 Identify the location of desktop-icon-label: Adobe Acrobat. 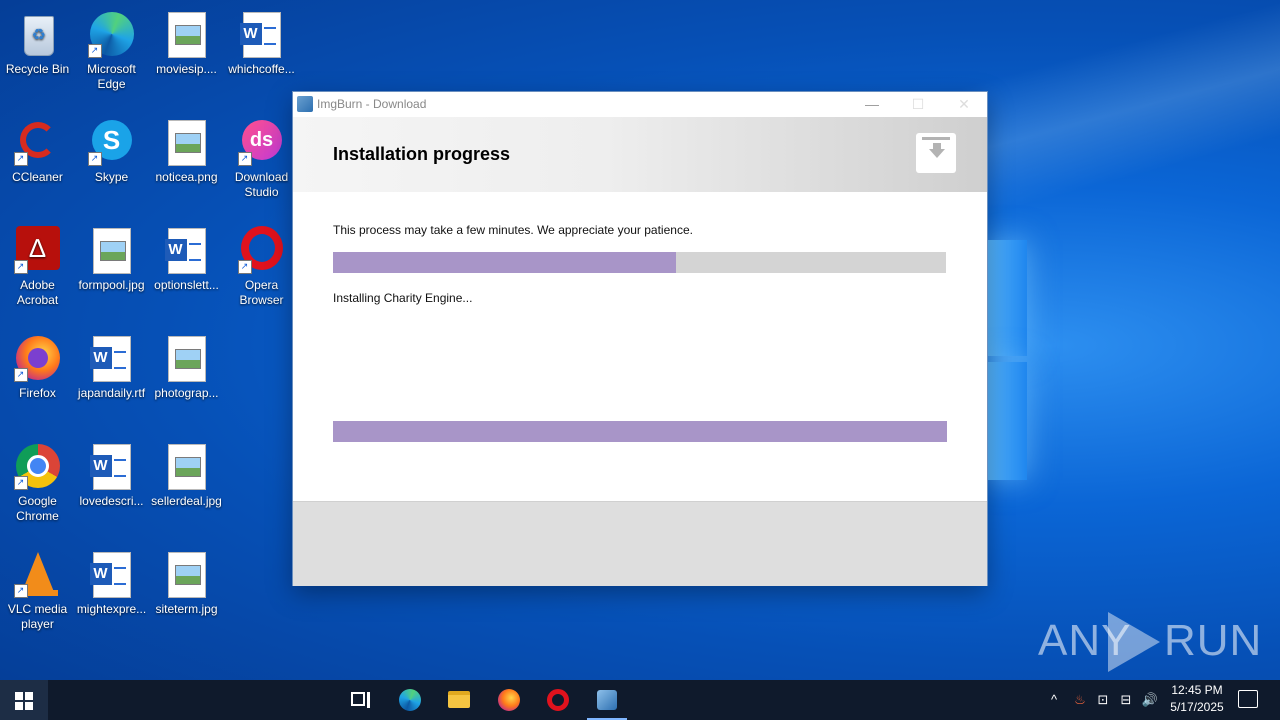
(37, 292).